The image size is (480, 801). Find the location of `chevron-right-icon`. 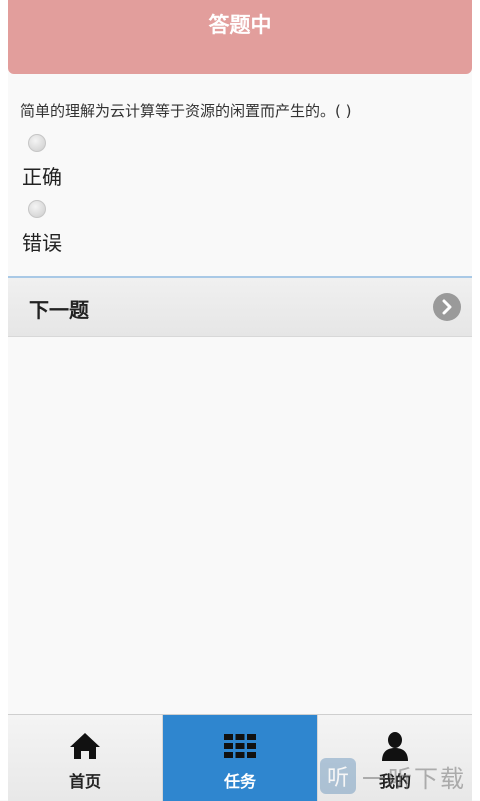

chevron-right-icon is located at coordinates (447, 307).